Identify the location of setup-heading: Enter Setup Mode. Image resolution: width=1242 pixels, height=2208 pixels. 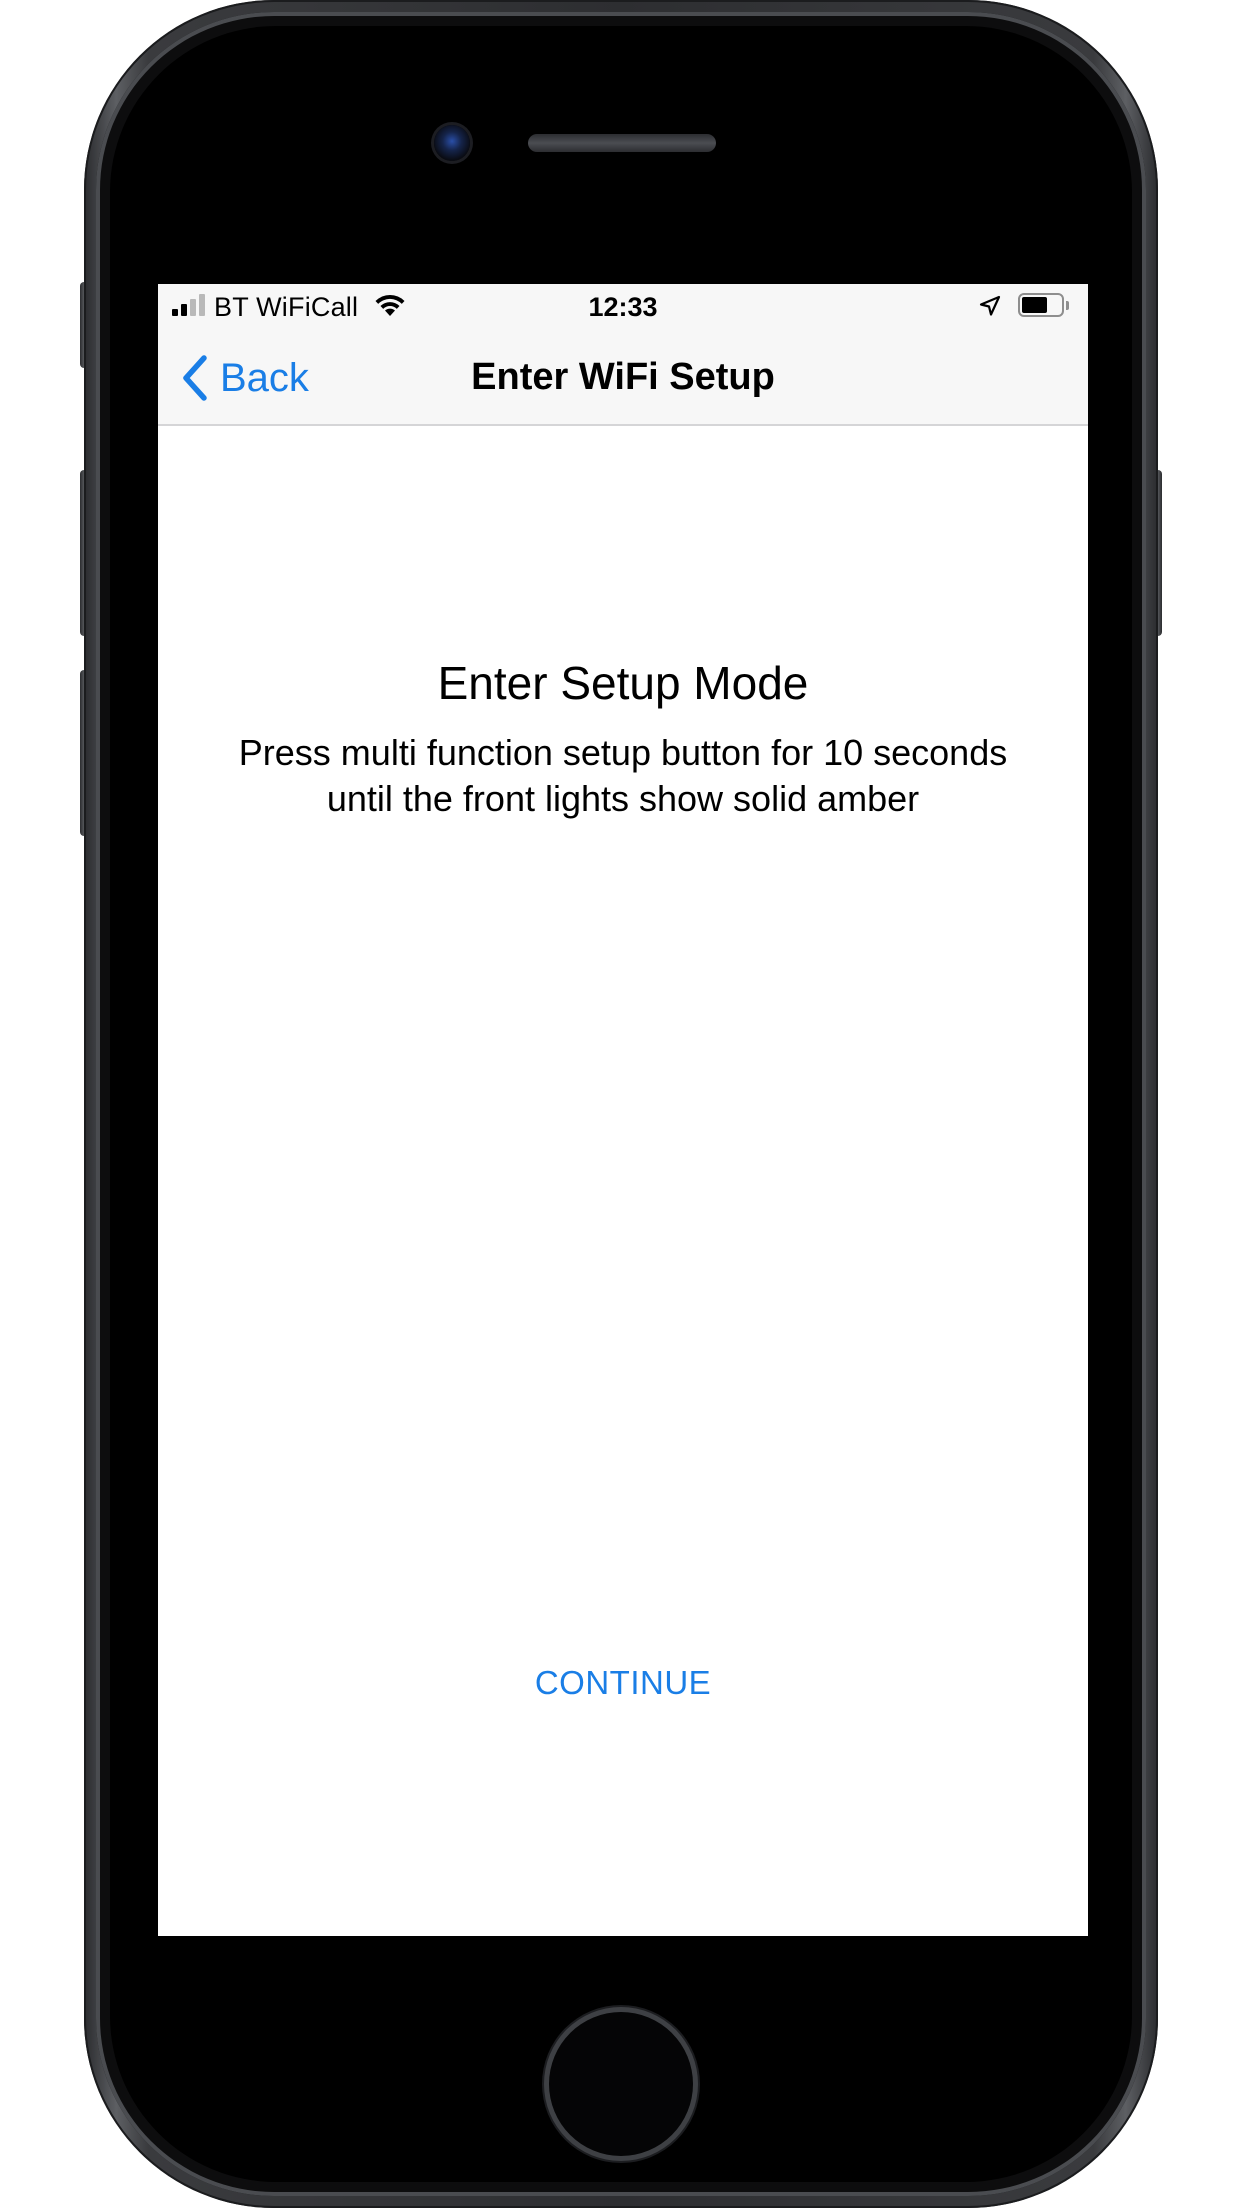
(623, 683).